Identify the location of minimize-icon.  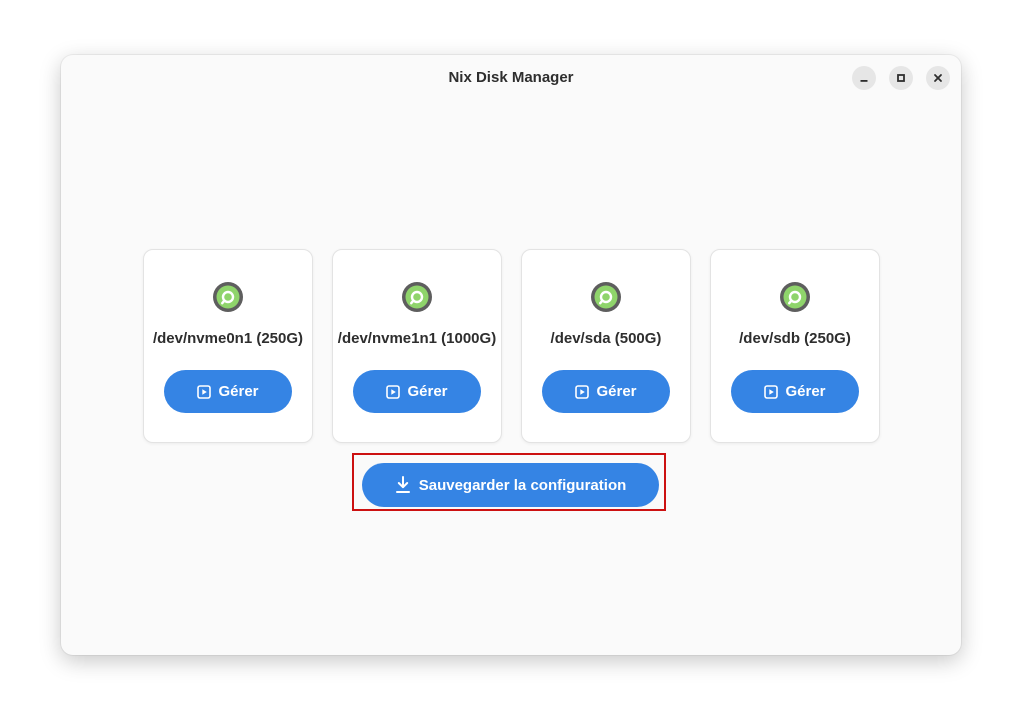
(864, 81).